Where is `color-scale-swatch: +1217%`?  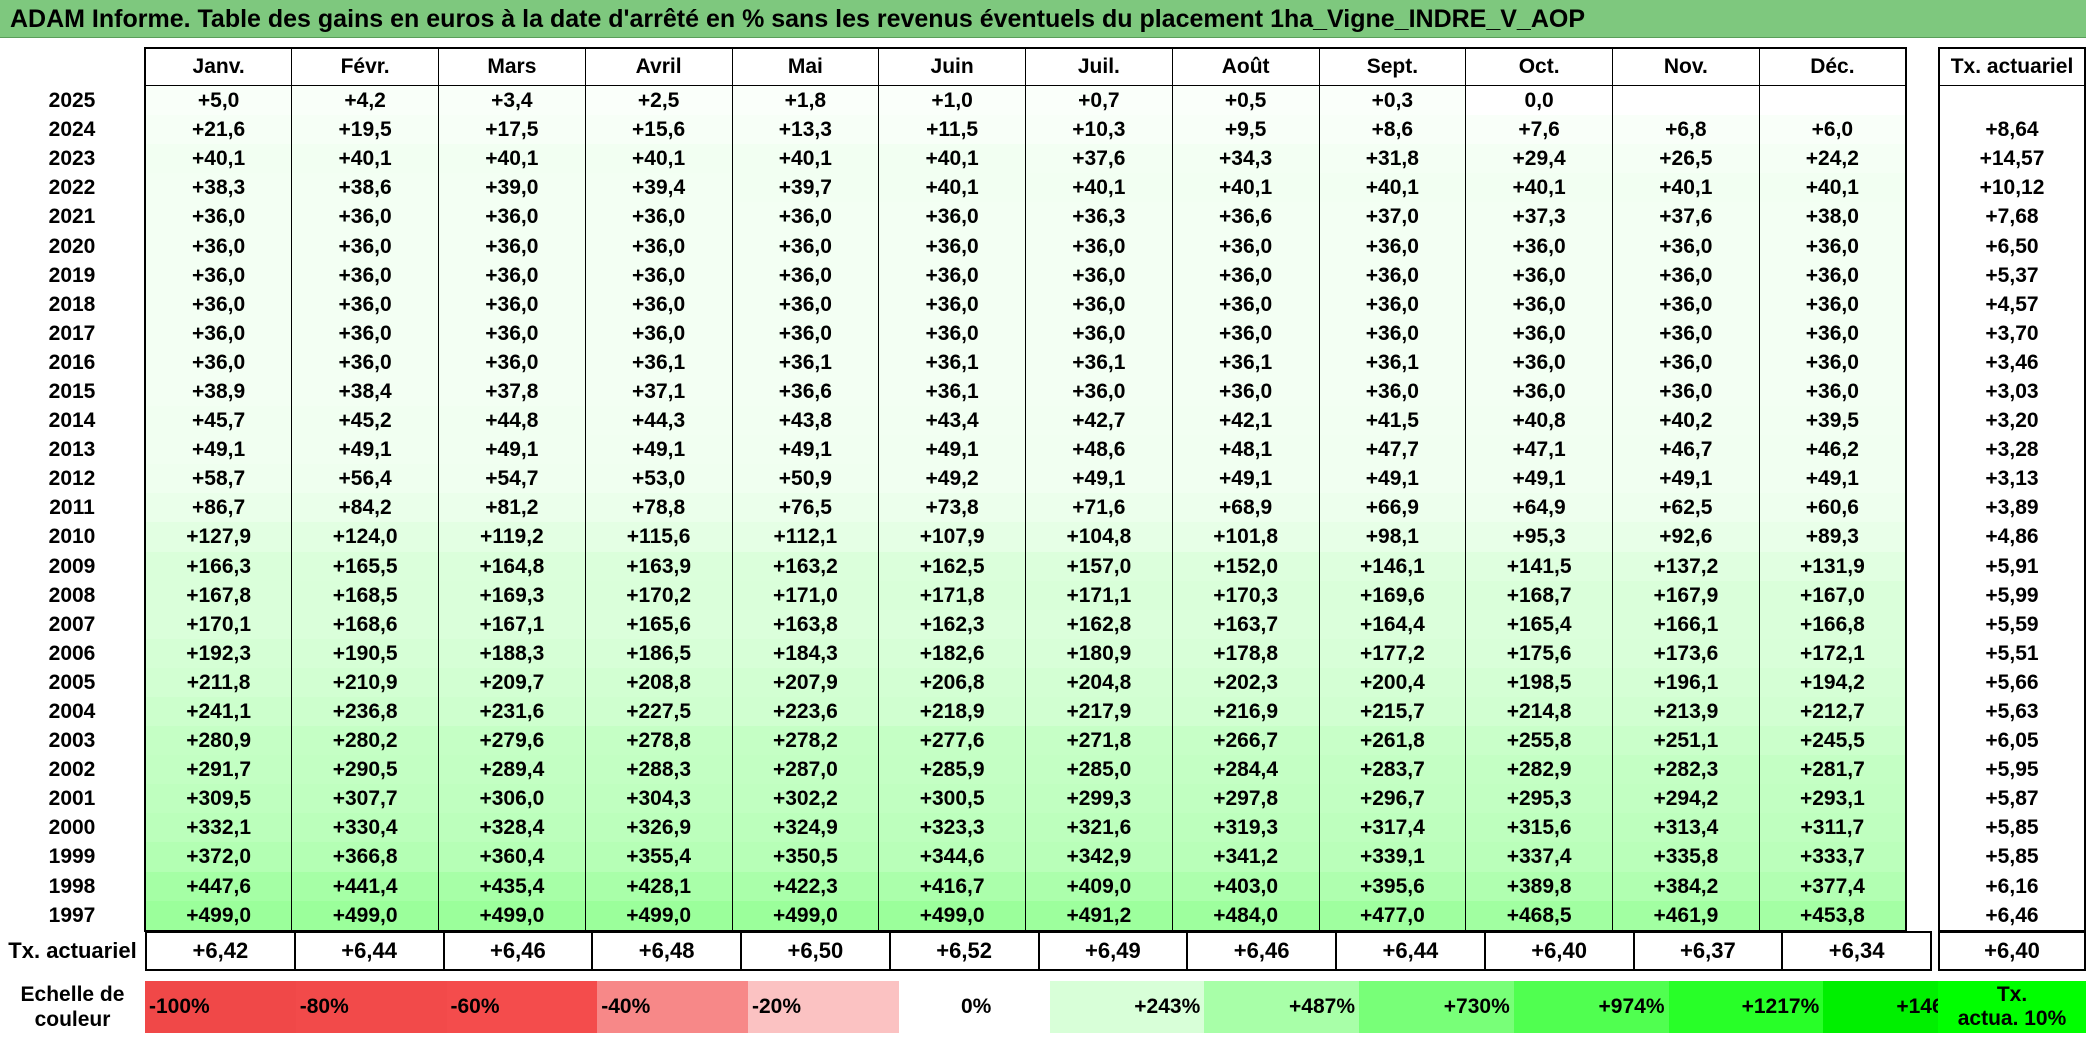 color-scale-swatch: +1217% is located at coordinates (1746, 1007).